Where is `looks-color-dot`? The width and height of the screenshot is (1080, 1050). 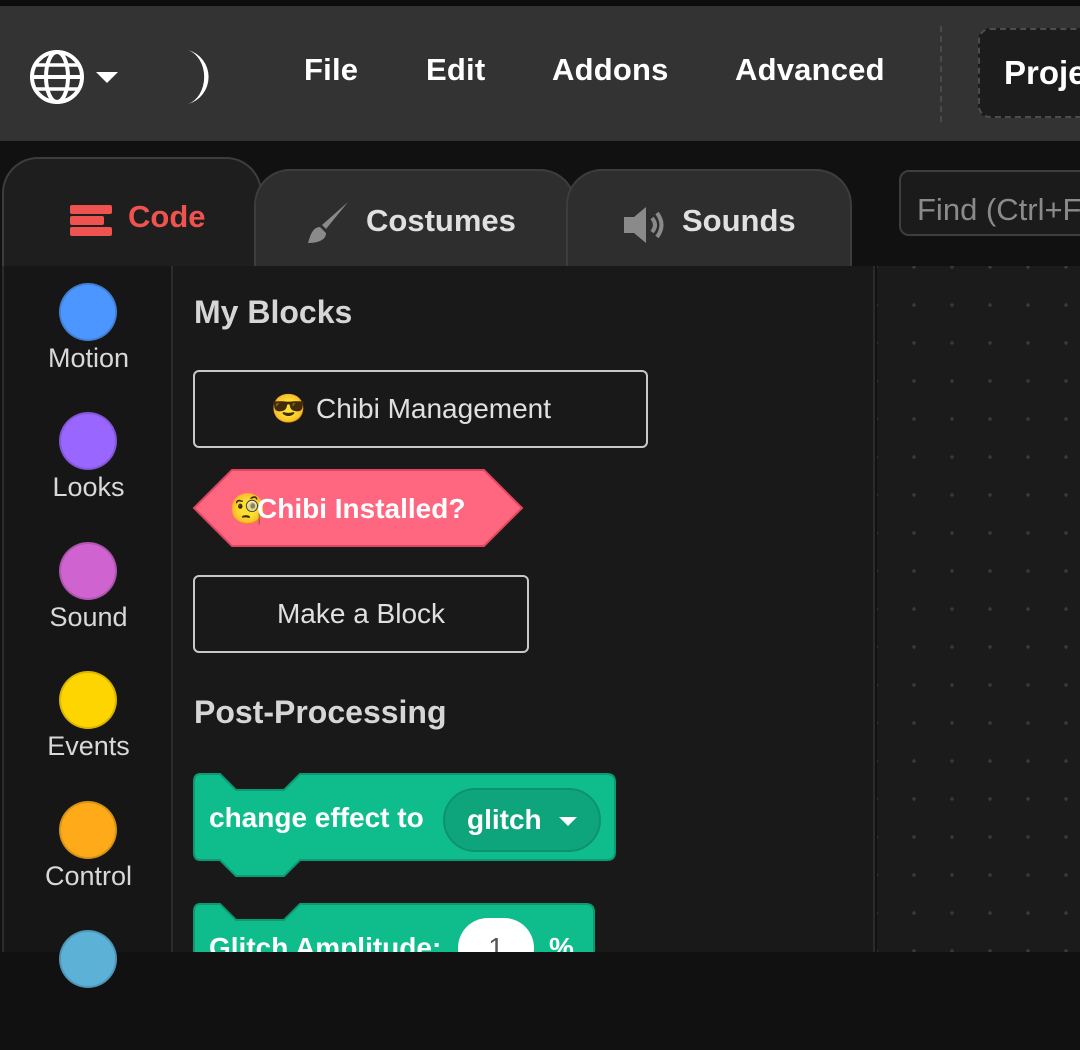 looks-color-dot is located at coordinates (88, 441).